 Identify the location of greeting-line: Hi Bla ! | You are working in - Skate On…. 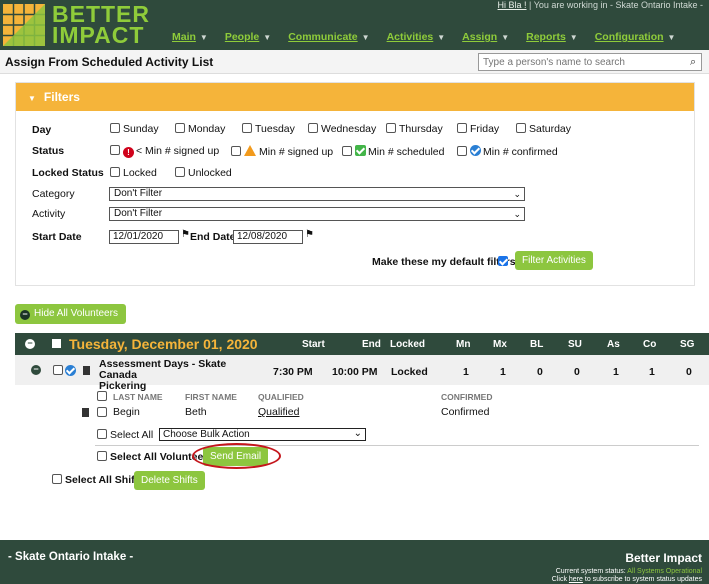
(600, 5).